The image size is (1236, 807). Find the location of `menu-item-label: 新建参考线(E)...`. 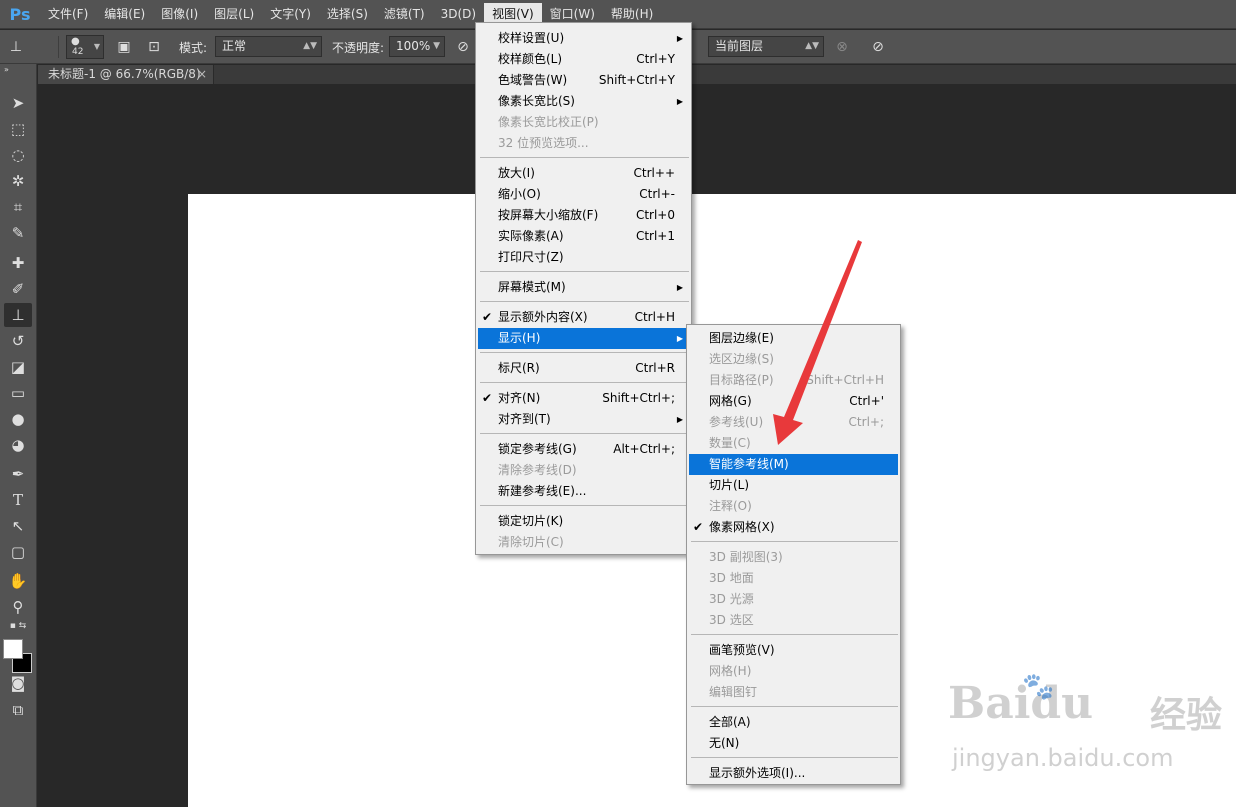

menu-item-label: 新建参考线(E)... is located at coordinates (542, 491).